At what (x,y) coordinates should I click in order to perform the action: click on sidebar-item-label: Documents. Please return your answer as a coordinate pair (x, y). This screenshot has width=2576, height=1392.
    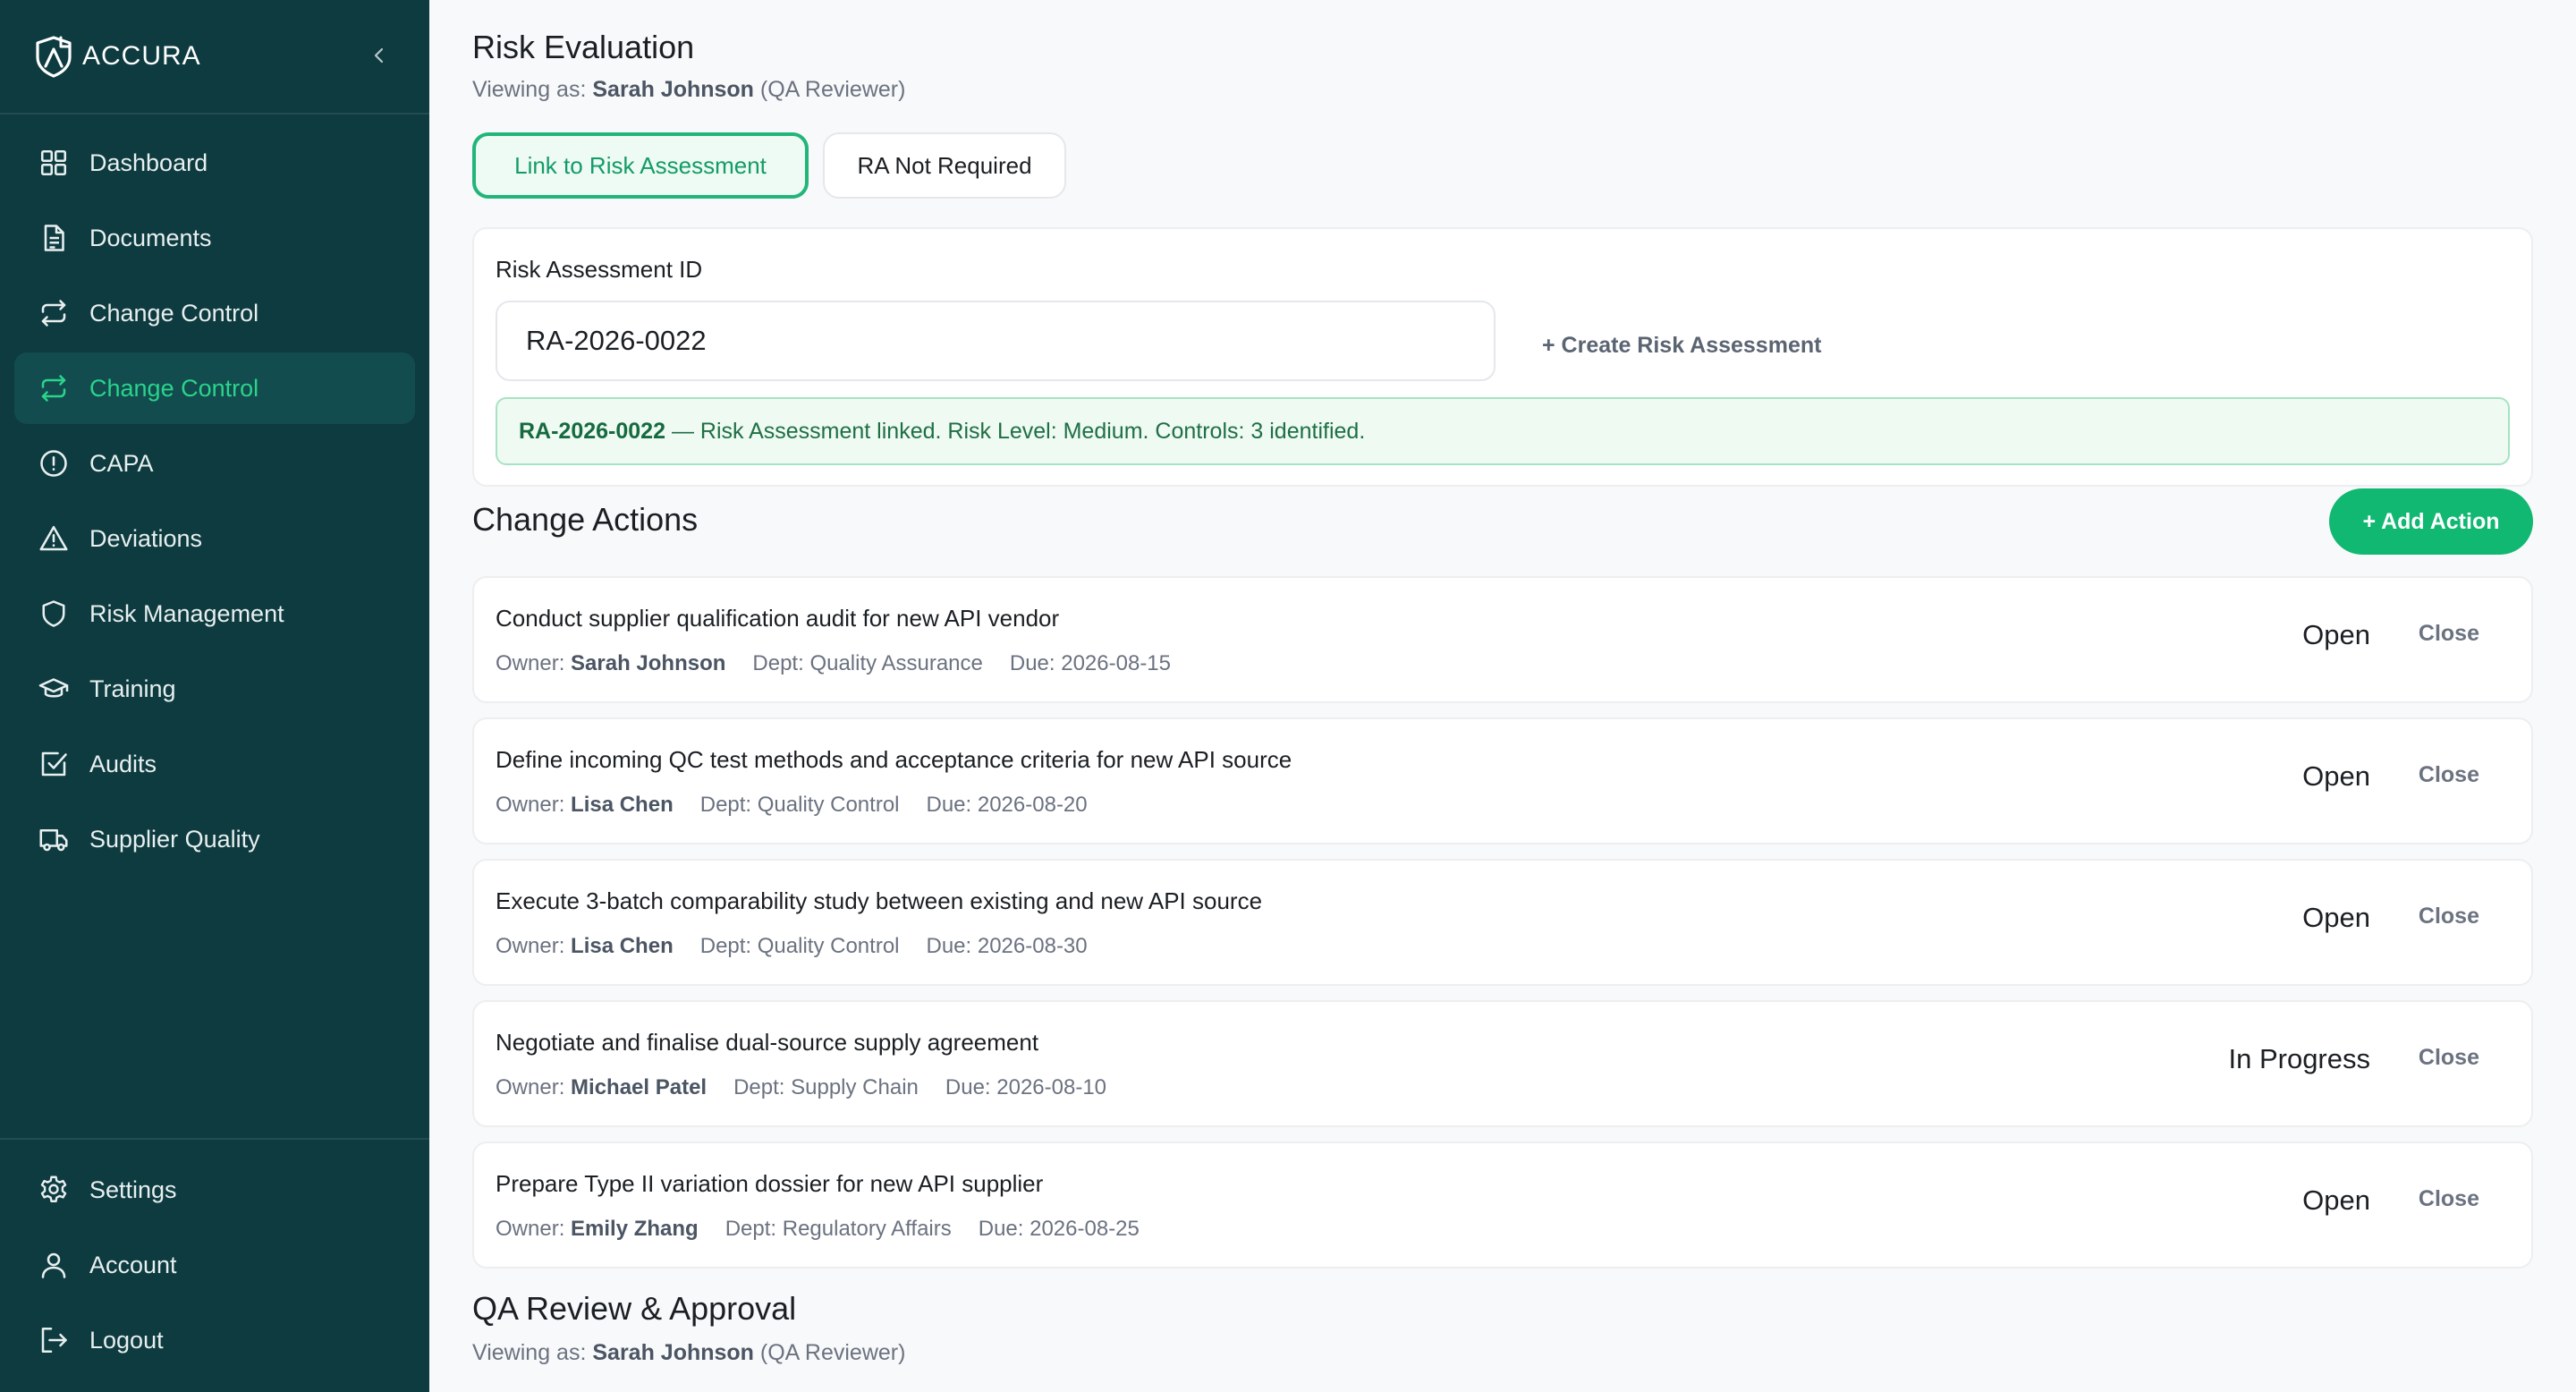
    Looking at the image, I should click on (150, 237).